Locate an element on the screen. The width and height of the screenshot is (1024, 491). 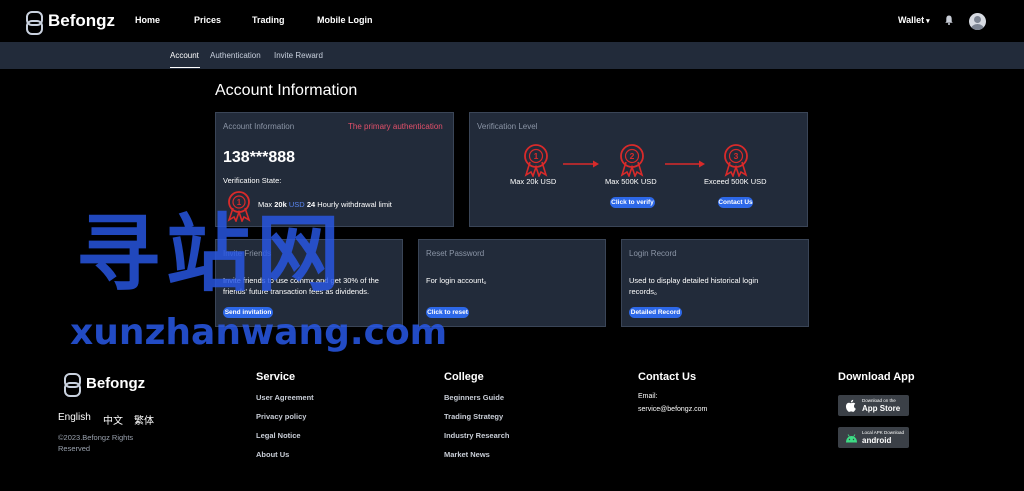
language-traditional-chinese: 繁体 is located at coordinates (144, 419).